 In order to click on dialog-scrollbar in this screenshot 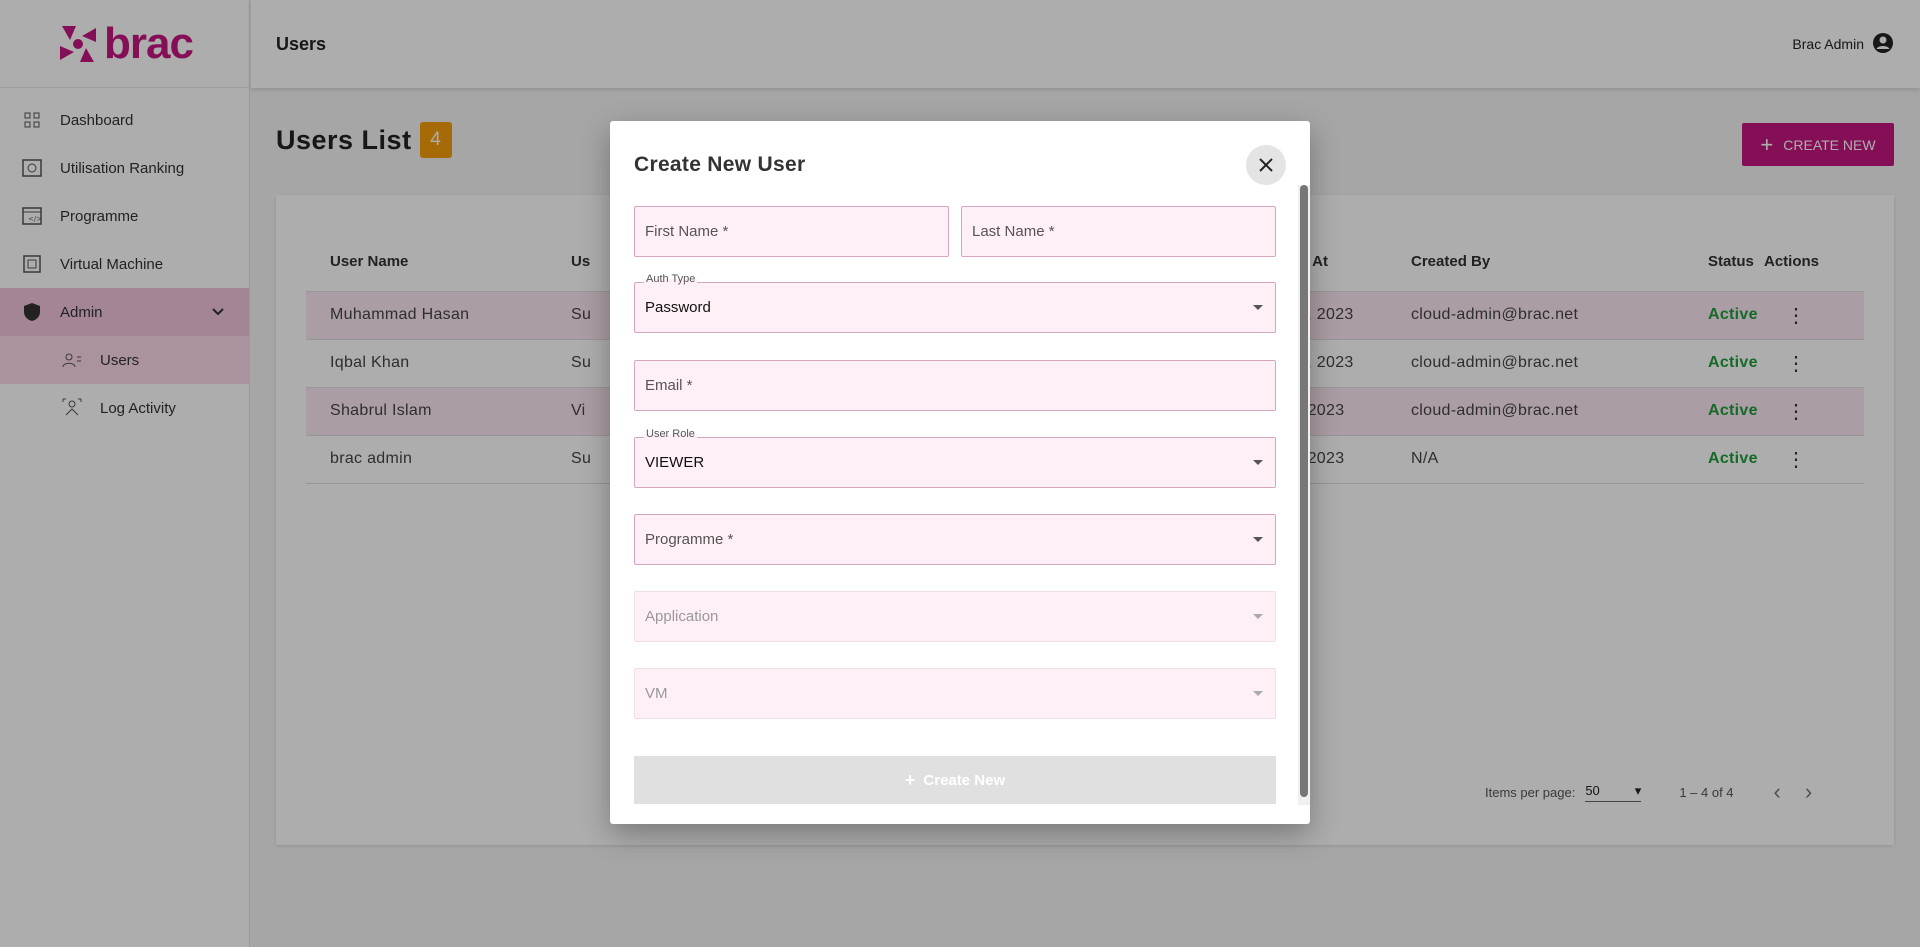, I will do `click(1304, 495)`.